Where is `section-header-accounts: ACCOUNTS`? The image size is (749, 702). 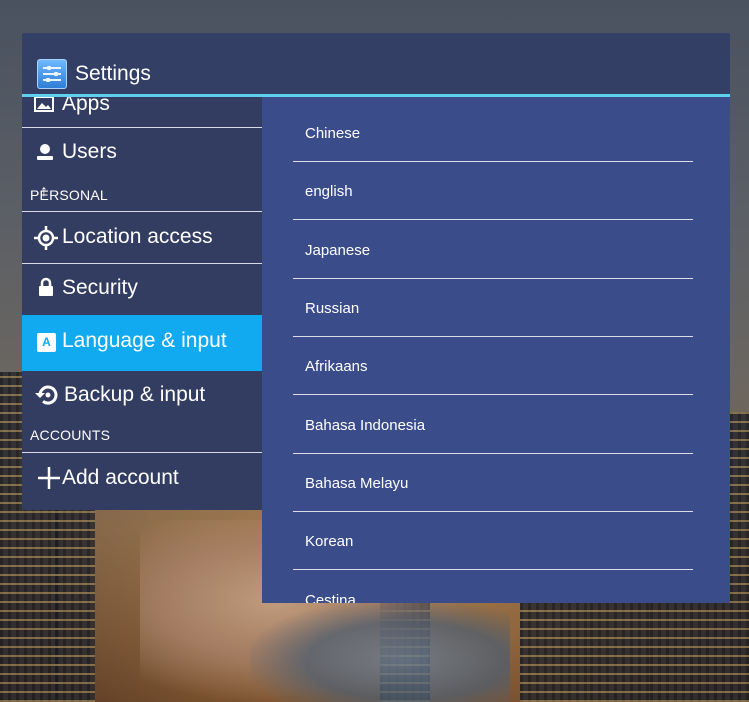 section-header-accounts: ACCOUNTS is located at coordinates (70, 435).